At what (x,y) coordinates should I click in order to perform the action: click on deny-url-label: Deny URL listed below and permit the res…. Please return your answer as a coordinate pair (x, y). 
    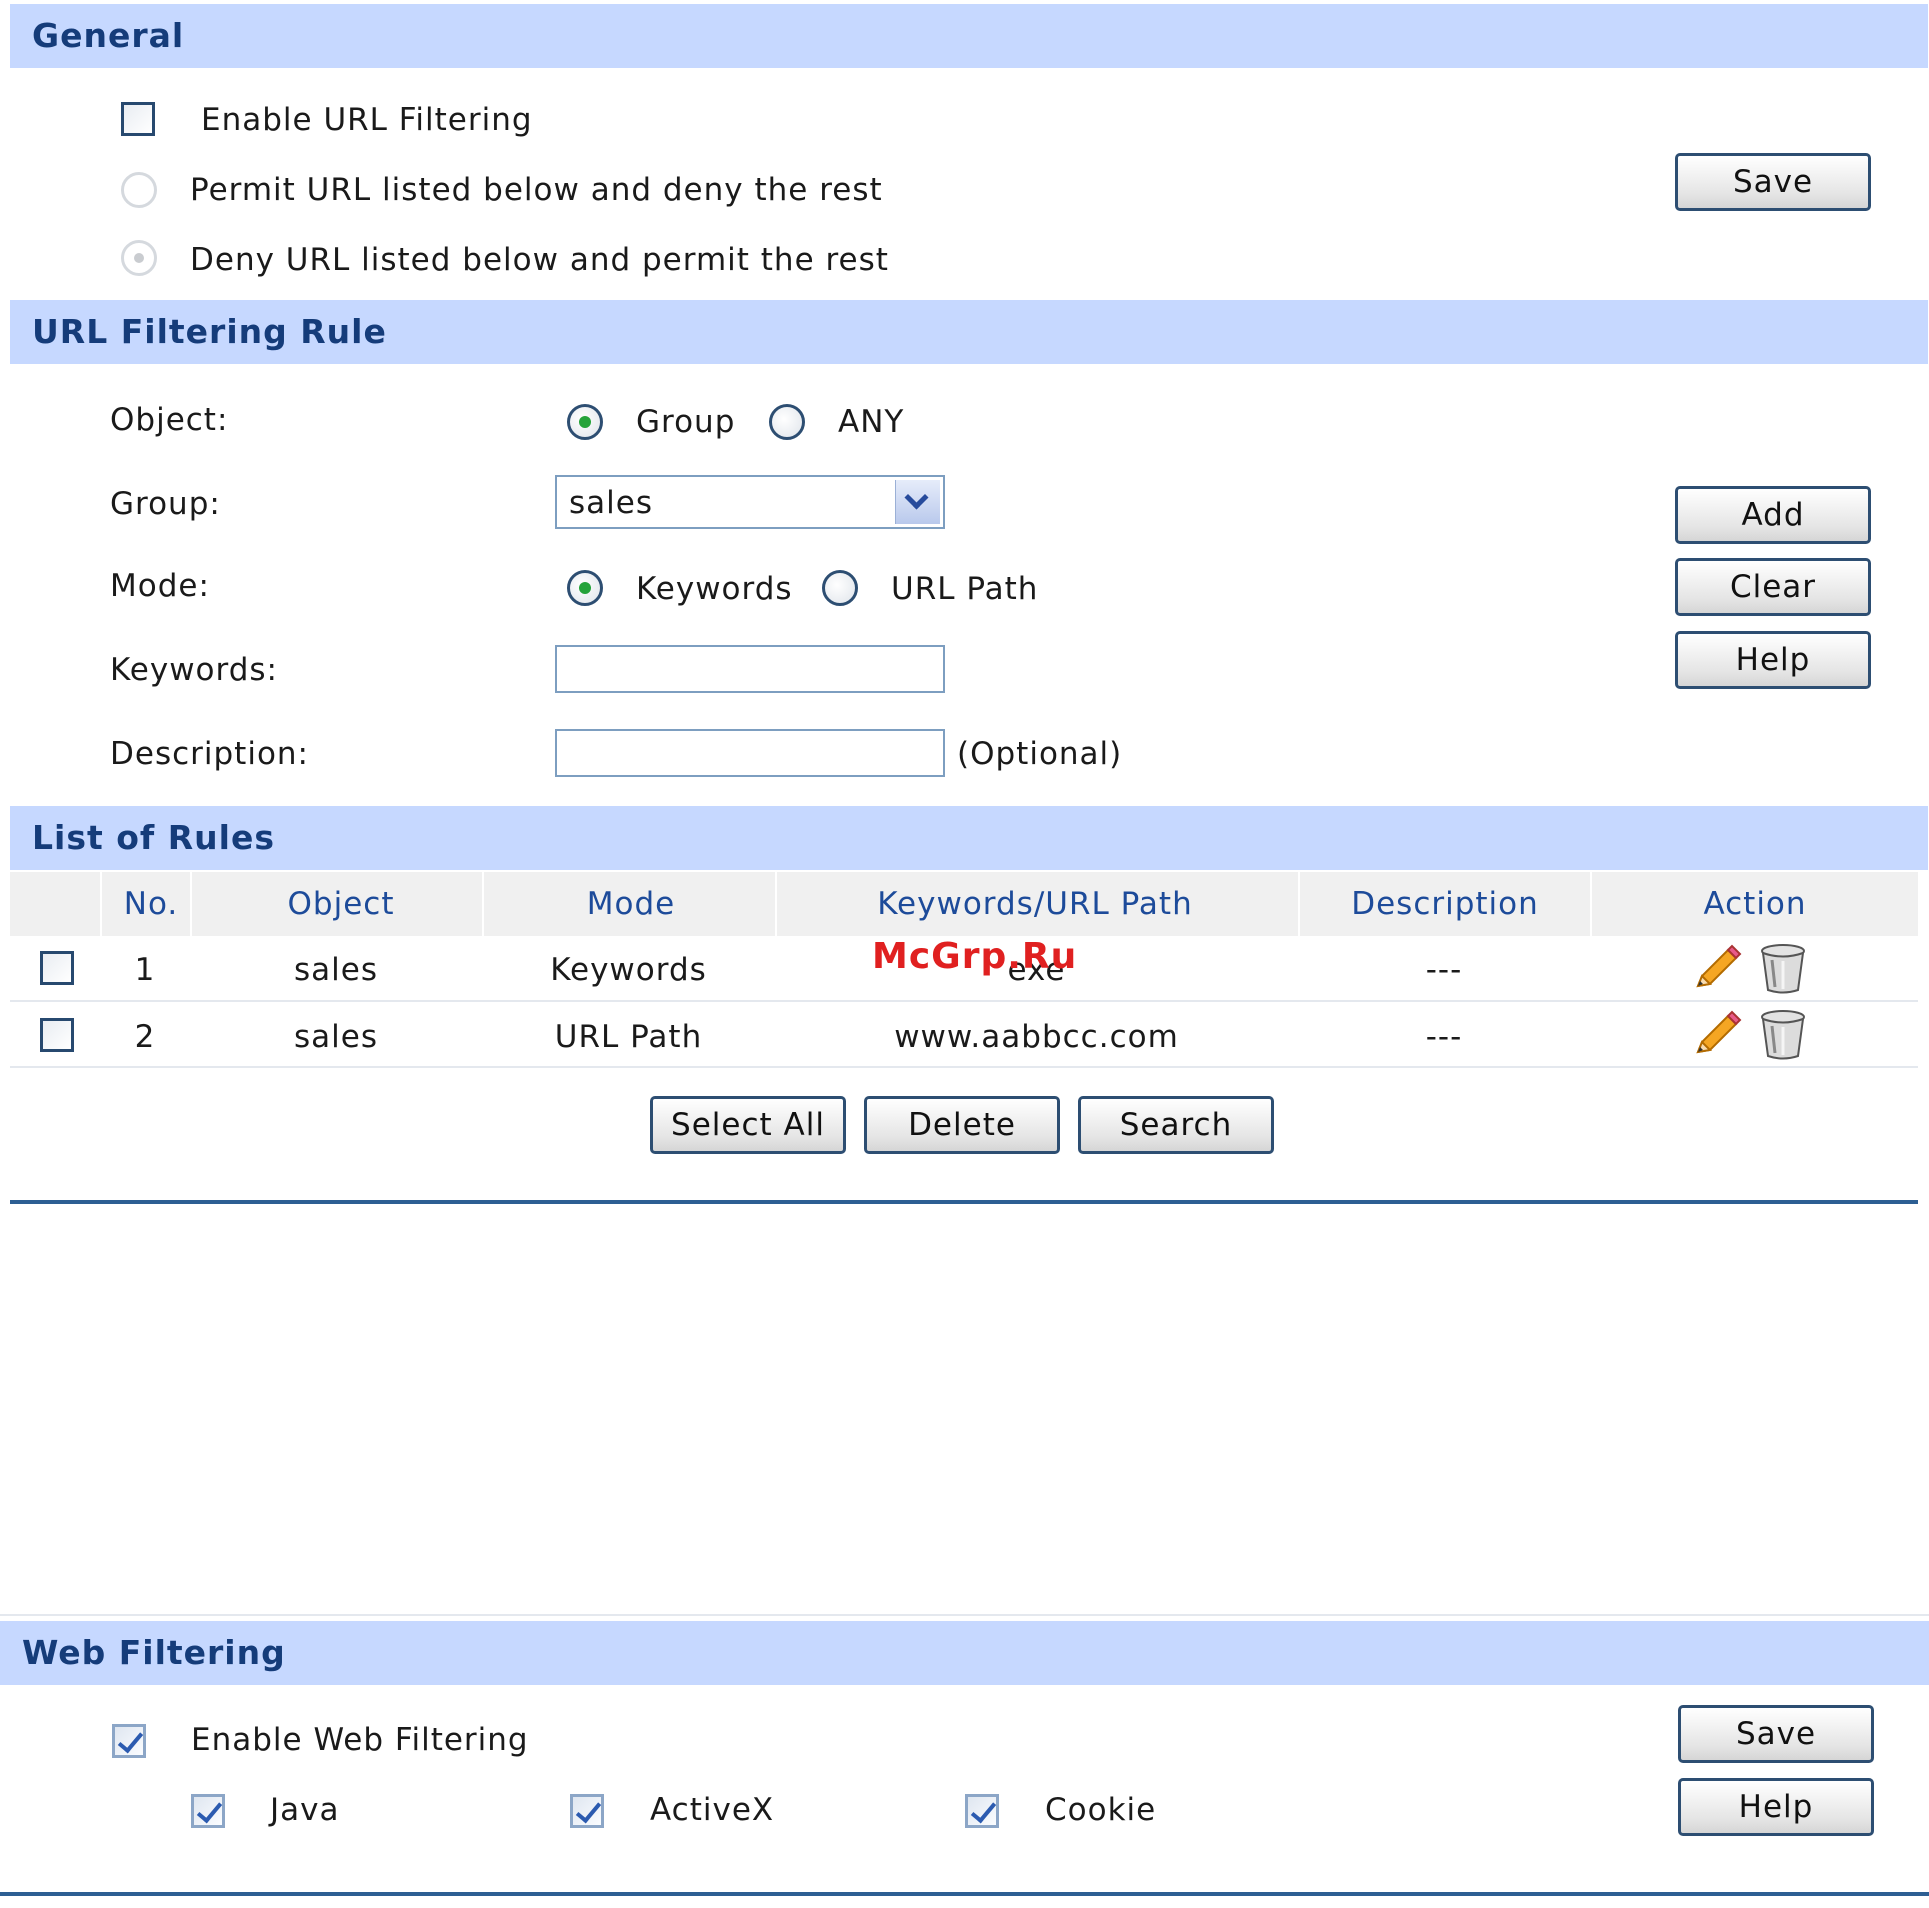
    Looking at the image, I should click on (539, 260).